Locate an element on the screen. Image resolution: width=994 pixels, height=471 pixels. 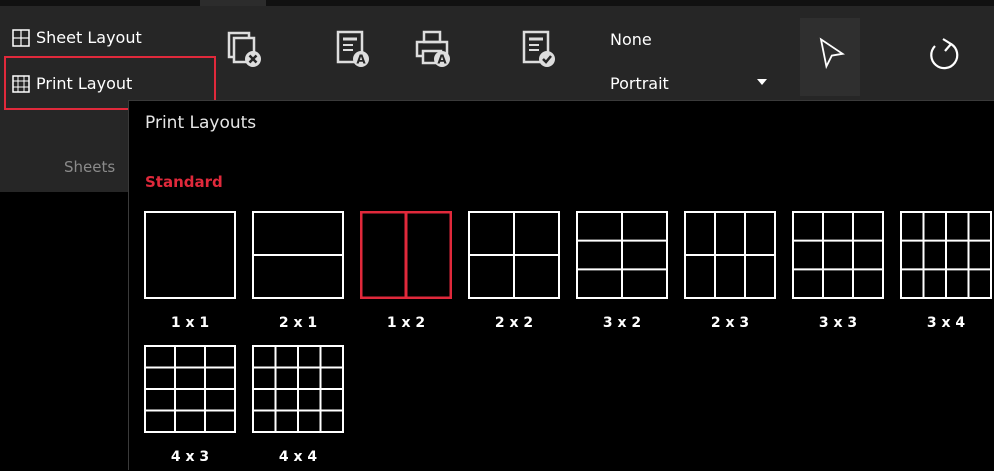
layout-tile-2x1: 2 x 1 is located at coordinates (298, 274).